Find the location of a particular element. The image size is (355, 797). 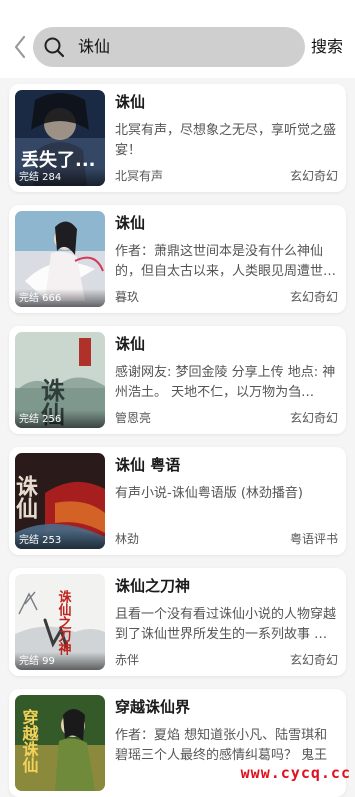

book-cover: 完结 666 is located at coordinates (60, 259).